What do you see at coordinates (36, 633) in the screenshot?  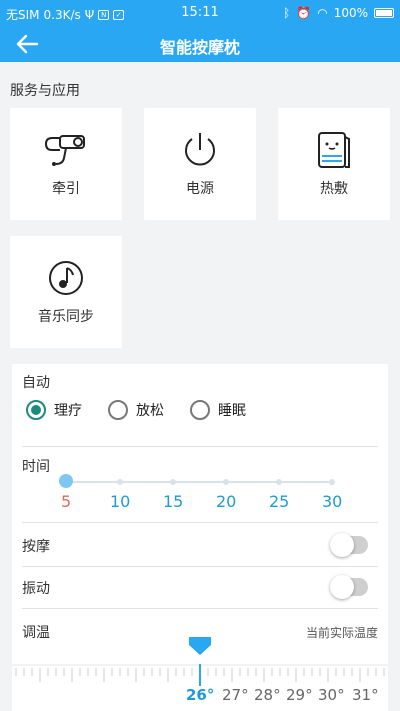 I see `temperature-label: 调温` at bounding box center [36, 633].